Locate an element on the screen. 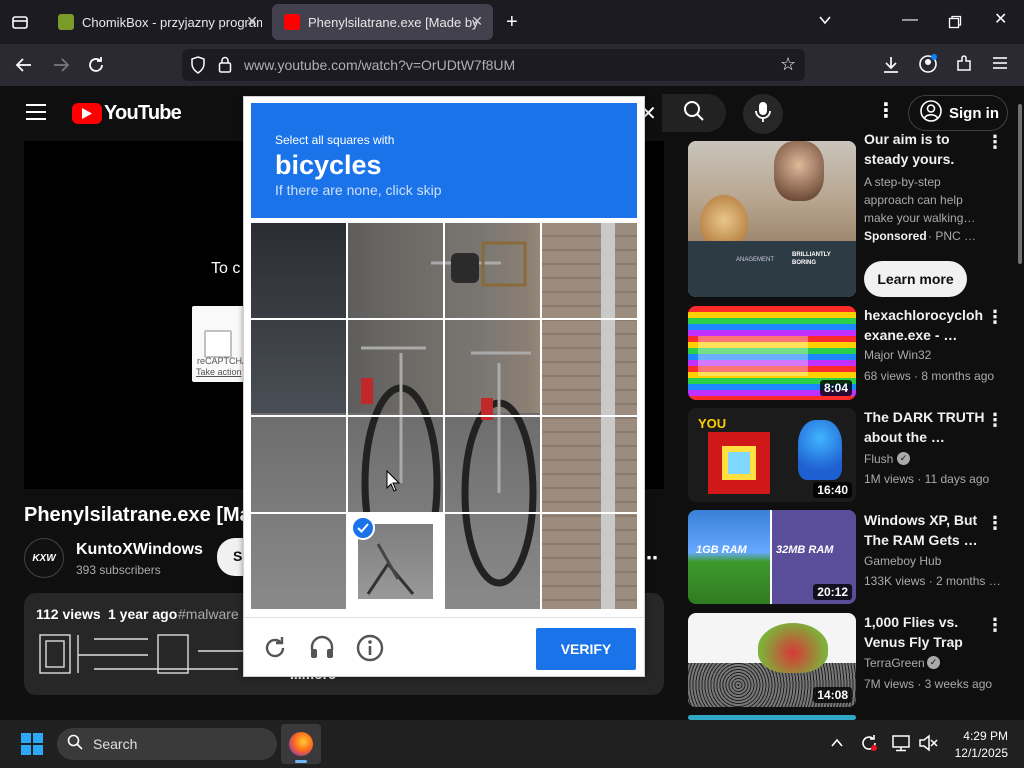 The height and width of the screenshot is (768, 1024). tab-chomikbox: ChomikBox - przyjazny program ✕ is located at coordinates (157, 22).